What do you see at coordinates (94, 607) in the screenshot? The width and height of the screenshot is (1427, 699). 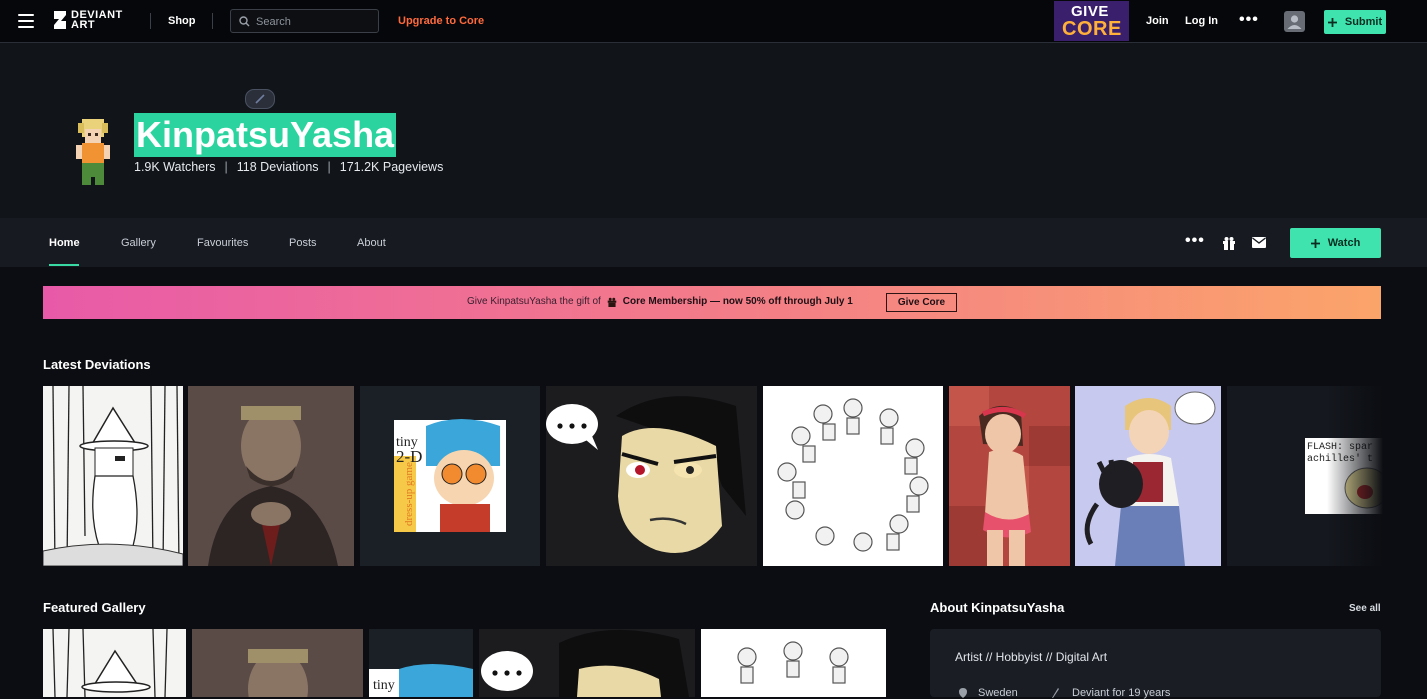 I see `featured-gallery-heading: Featured Gallery` at bounding box center [94, 607].